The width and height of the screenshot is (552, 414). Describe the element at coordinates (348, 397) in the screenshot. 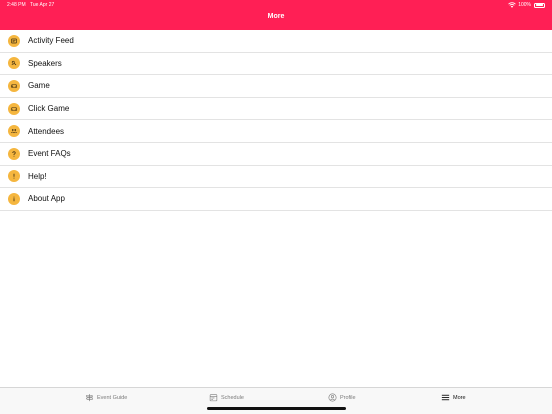

I see `tab-label: Profile` at that location.